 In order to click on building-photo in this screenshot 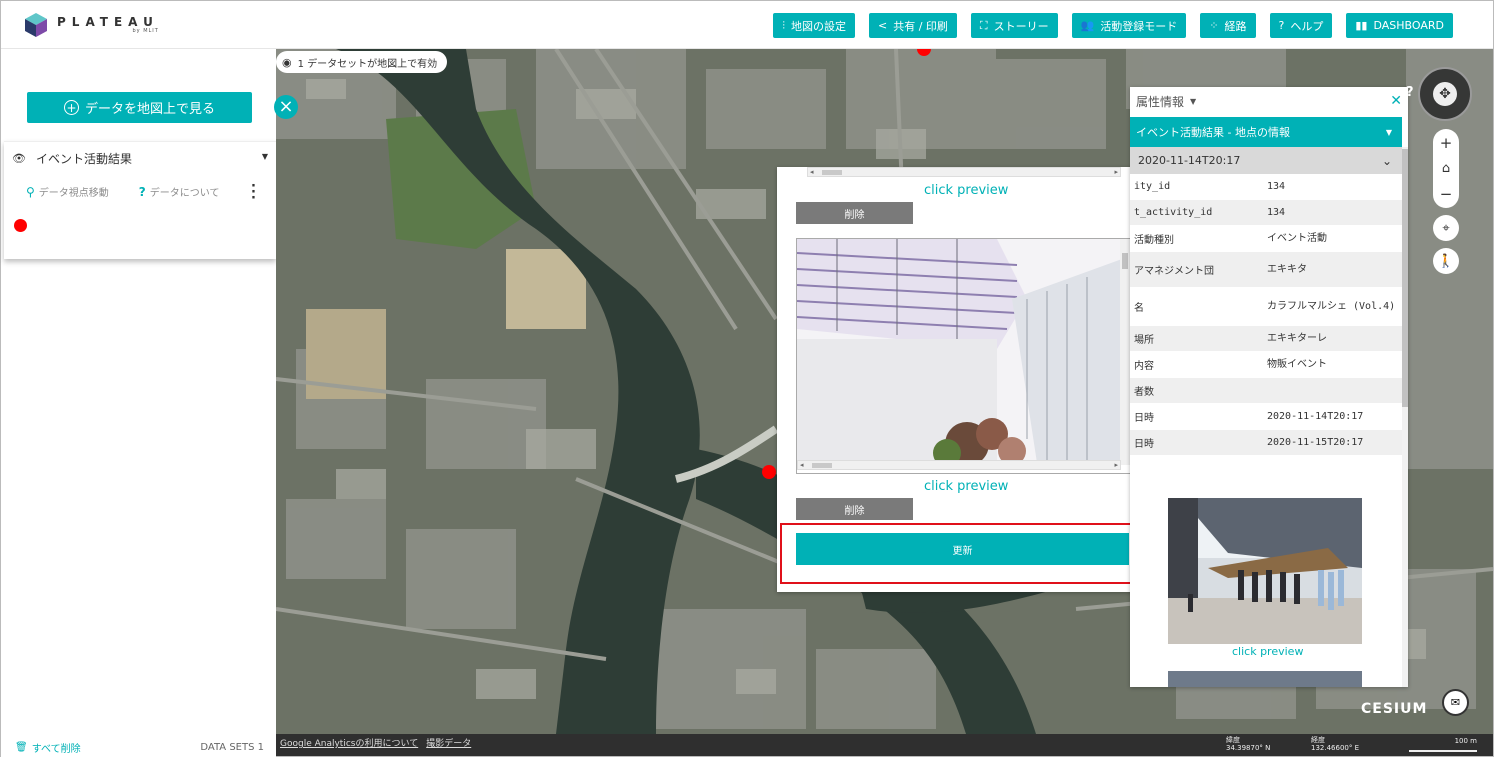, I will do `click(959, 353)`.